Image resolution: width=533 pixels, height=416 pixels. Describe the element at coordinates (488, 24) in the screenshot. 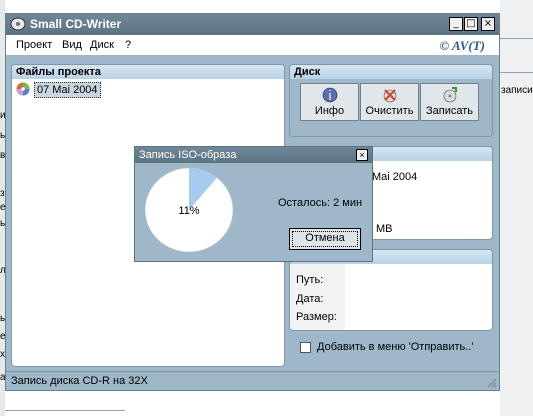

I see `close-button: ×` at that location.